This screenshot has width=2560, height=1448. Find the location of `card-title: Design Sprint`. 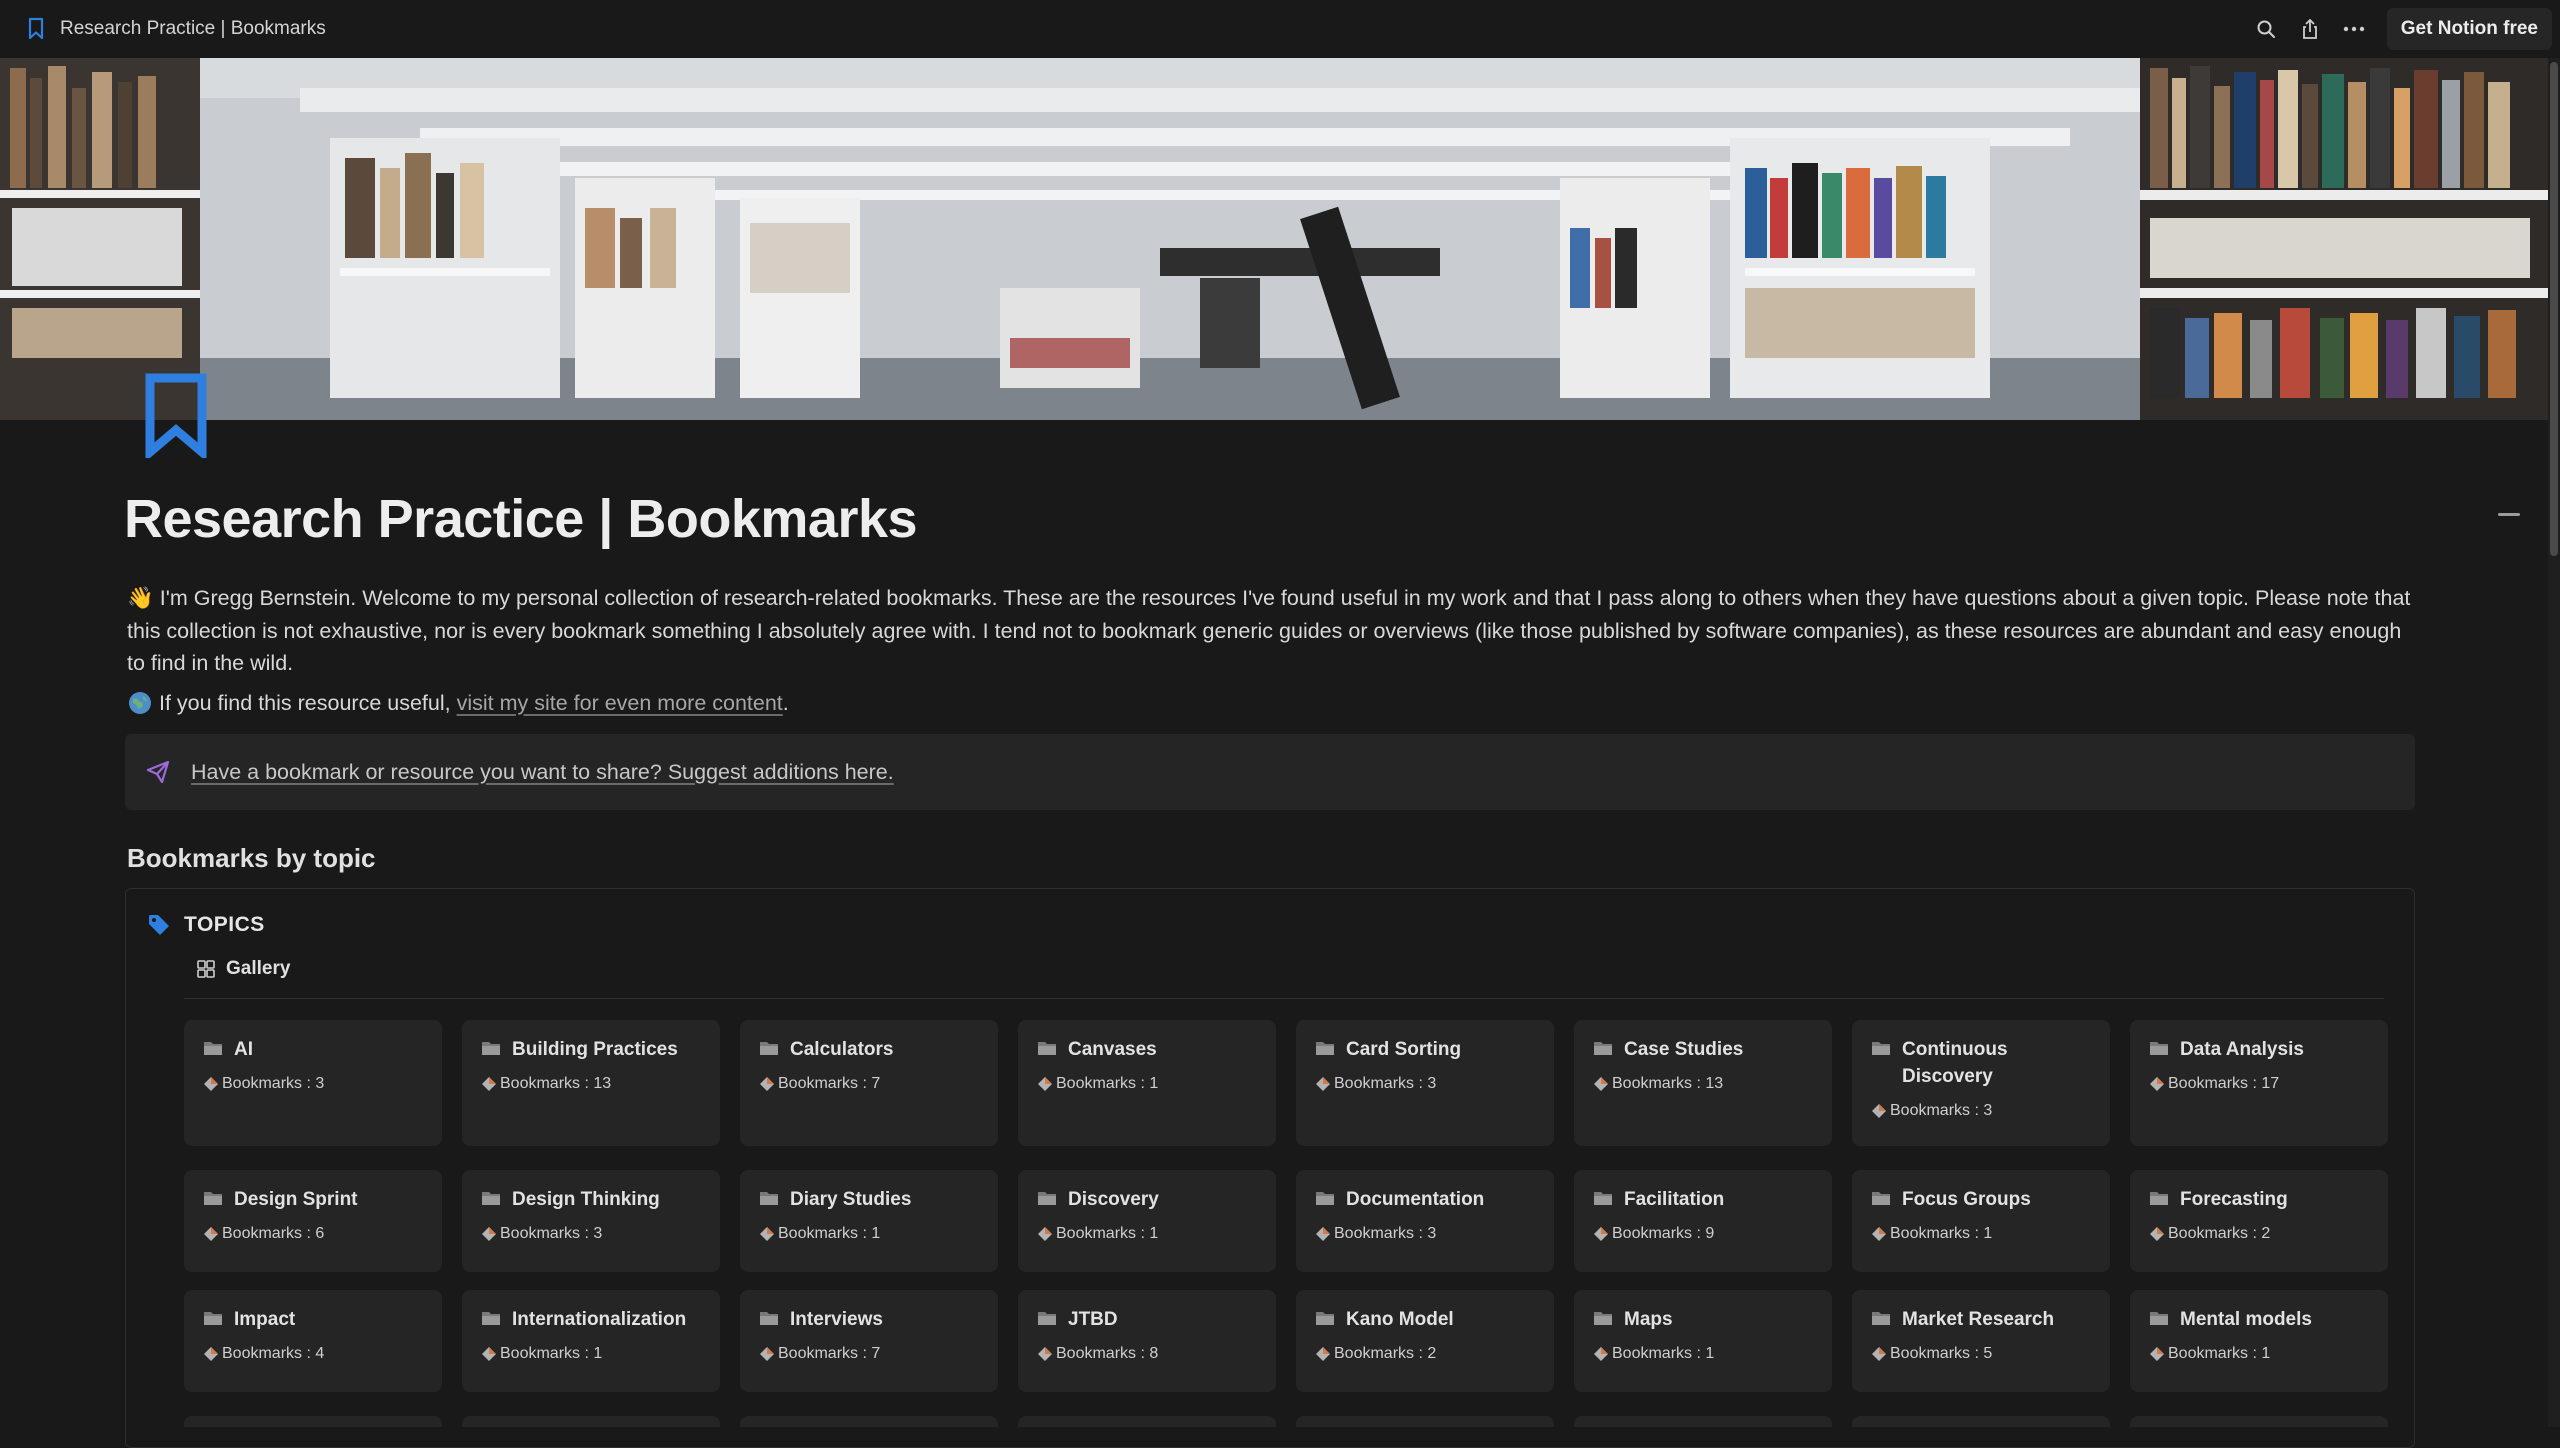

card-title: Design Sprint is located at coordinates (296, 1199).